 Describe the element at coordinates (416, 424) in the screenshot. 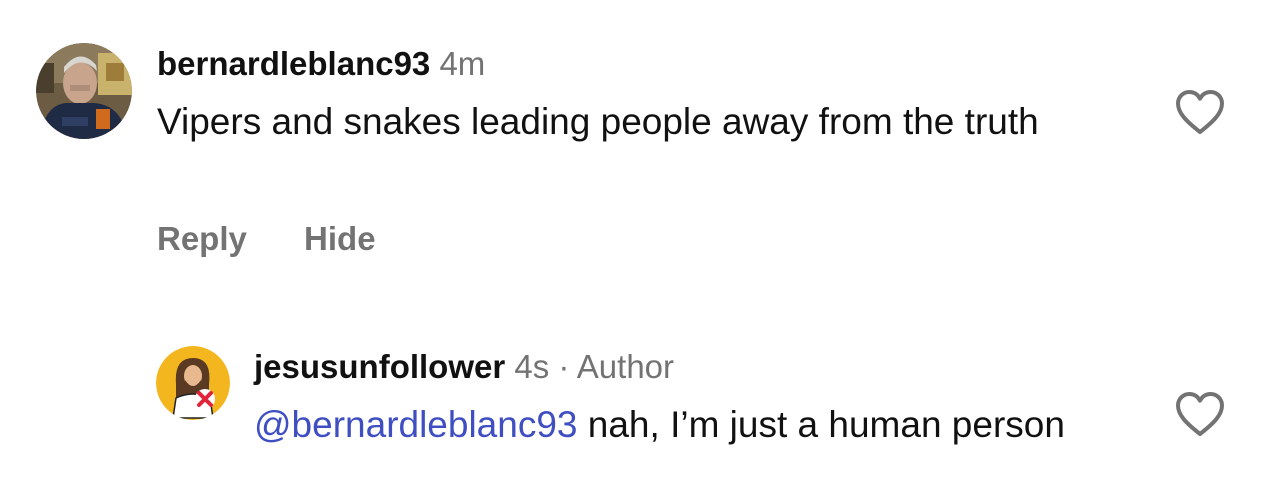

I see `mention-link: @bernardleblanc93` at that location.